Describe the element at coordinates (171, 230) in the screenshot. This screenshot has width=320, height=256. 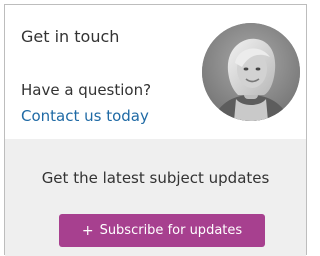
I see `subscribe-button-label: Subscribe for updates` at that location.